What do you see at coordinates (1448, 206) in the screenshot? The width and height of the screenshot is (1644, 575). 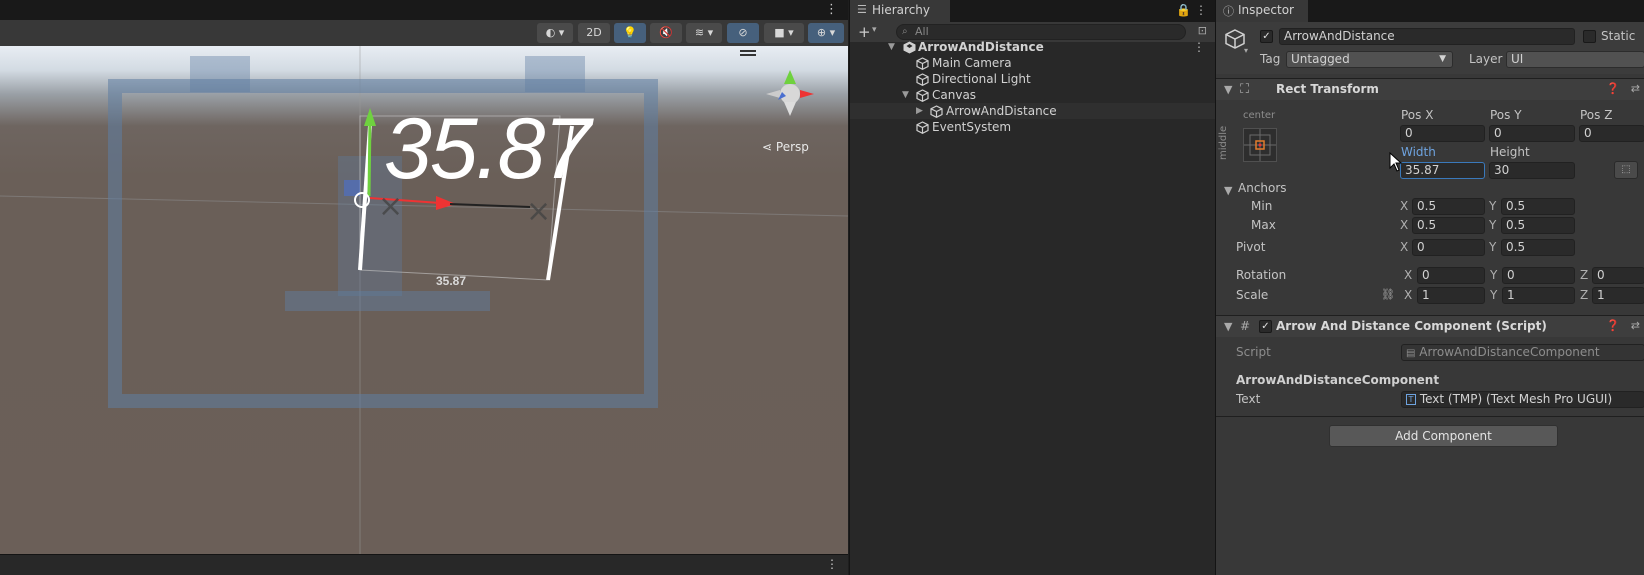 I see `anchor-min-x-field: 0.5` at bounding box center [1448, 206].